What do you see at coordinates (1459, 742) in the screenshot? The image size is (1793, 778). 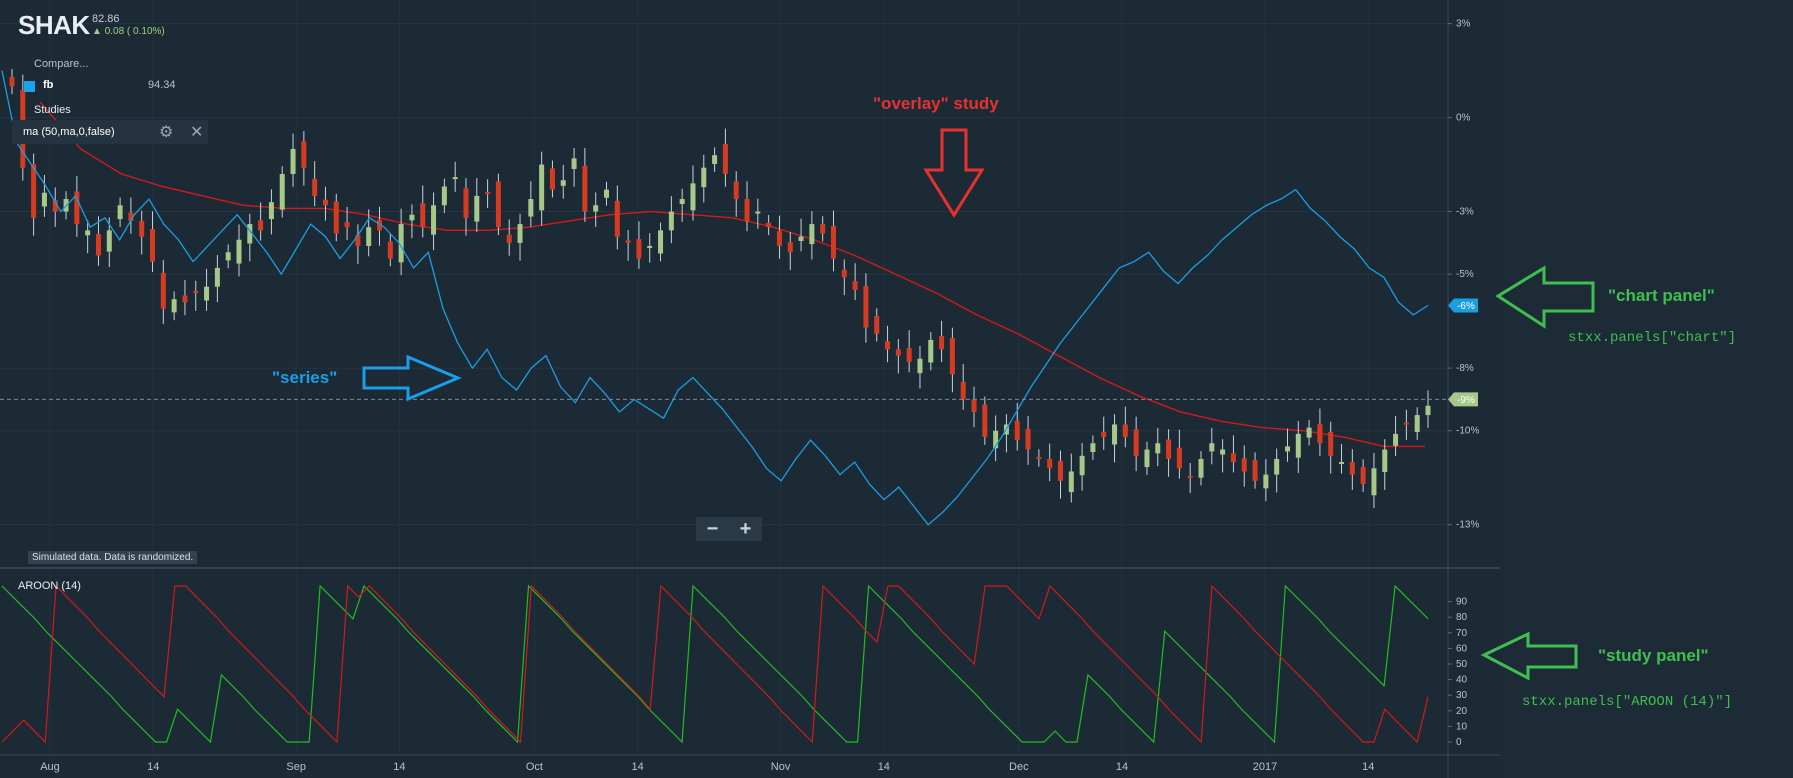 I see `aroon-tick-label: 0` at bounding box center [1459, 742].